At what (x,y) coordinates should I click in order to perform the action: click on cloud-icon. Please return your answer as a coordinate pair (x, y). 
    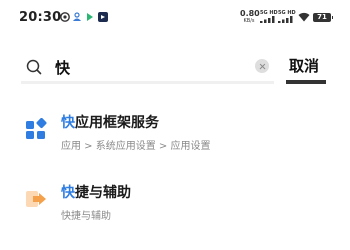
    Looking at the image, I should click on (77, 17).